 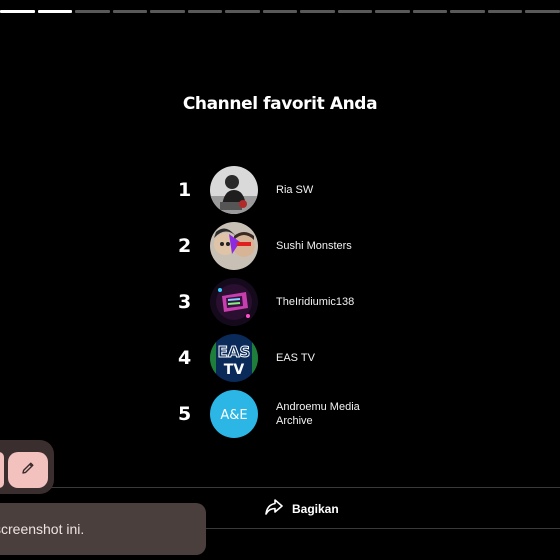 What do you see at coordinates (318, 414) in the screenshot?
I see `channel-name: Androemu Media Archive` at bounding box center [318, 414].